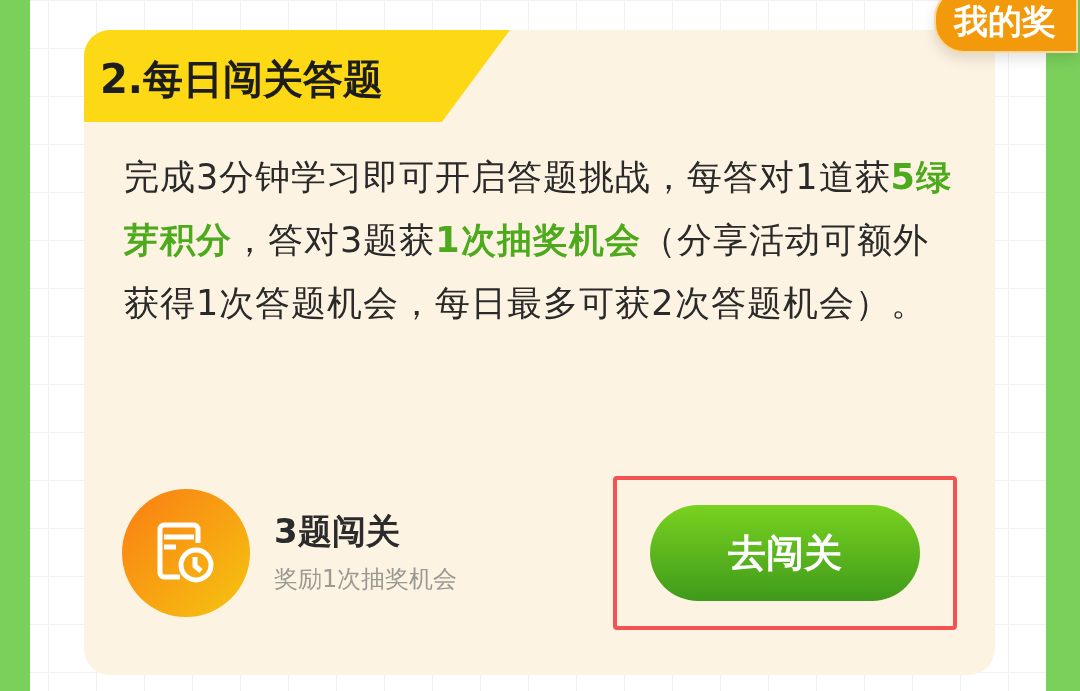 The width and height of the screenshot is (1080, 691). I want to click on task-subtitle: 奖励1次抽奖机会, so click(366, 579).